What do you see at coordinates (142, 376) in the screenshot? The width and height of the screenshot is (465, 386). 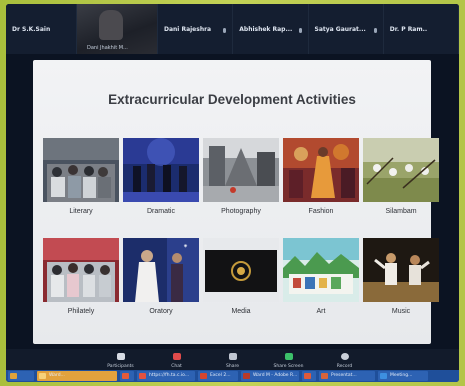 I see `browser-icon` at bounding box center [142, 376].